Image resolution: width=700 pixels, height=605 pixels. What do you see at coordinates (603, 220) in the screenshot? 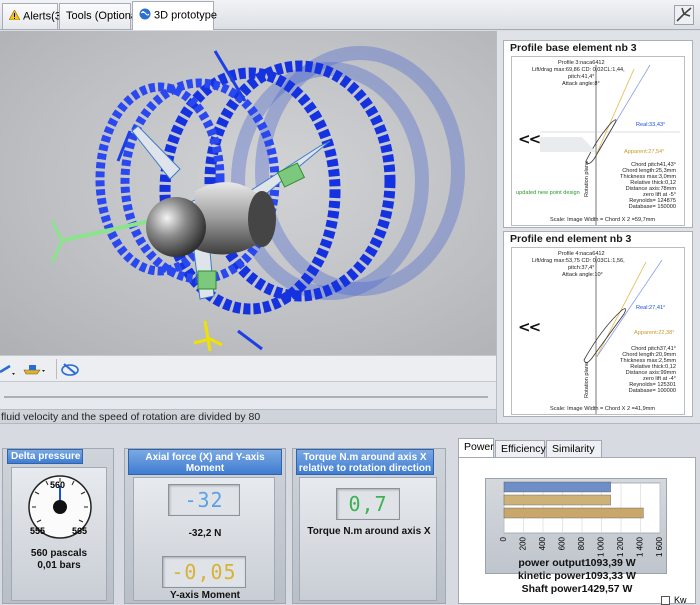
I see `profile-base-scale: Scale: Image Width = Chord X 2 =59,7mm` at bounding box center [603, 220].